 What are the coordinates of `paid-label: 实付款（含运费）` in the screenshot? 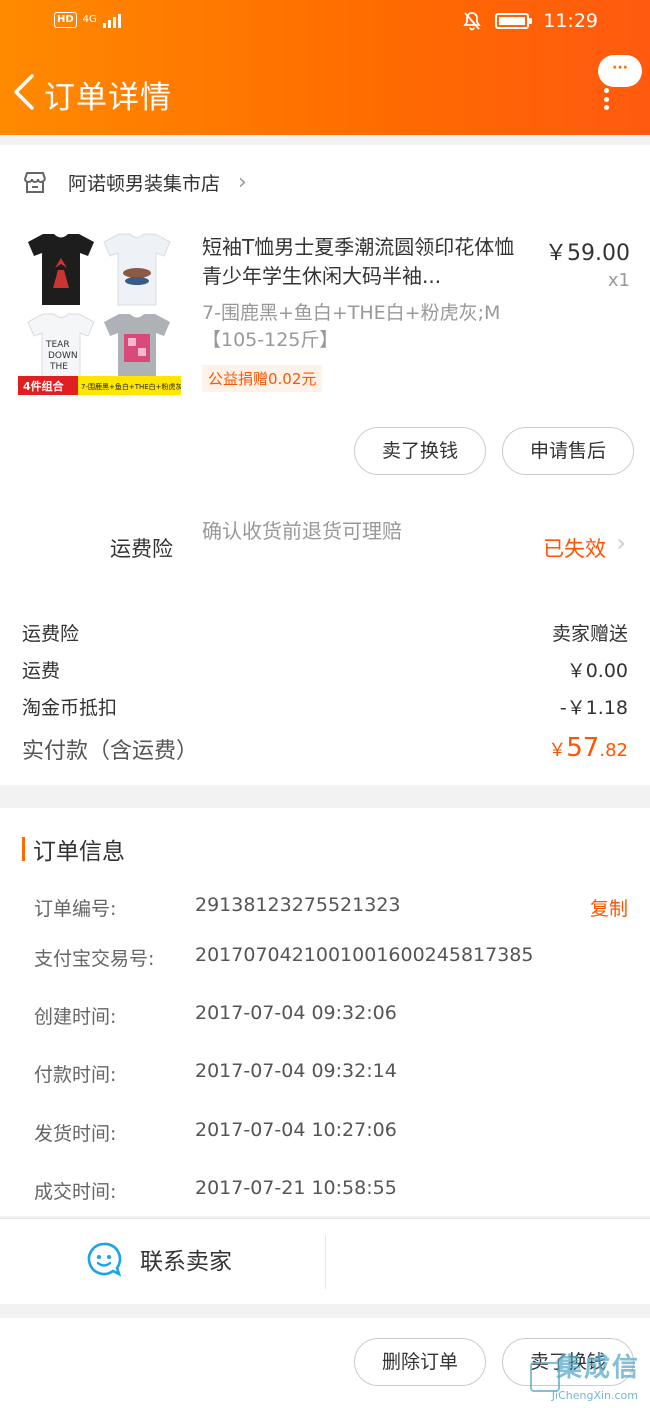 It's located at (110, 751).